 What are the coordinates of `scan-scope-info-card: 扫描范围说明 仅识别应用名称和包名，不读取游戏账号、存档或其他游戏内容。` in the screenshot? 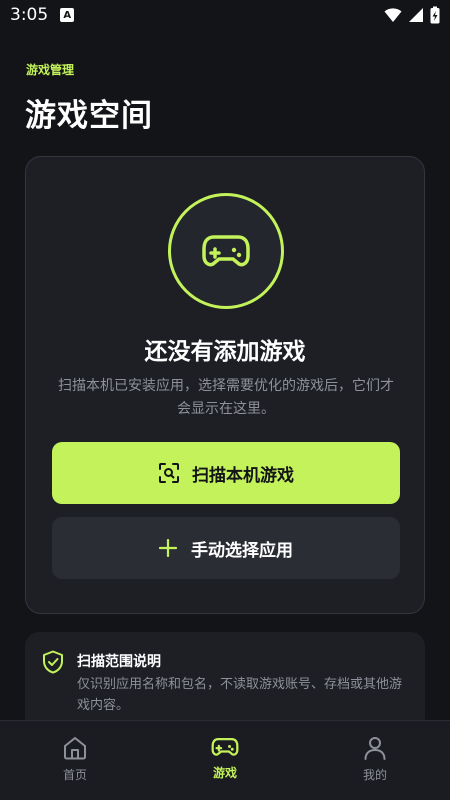 It's located at (225, 682).